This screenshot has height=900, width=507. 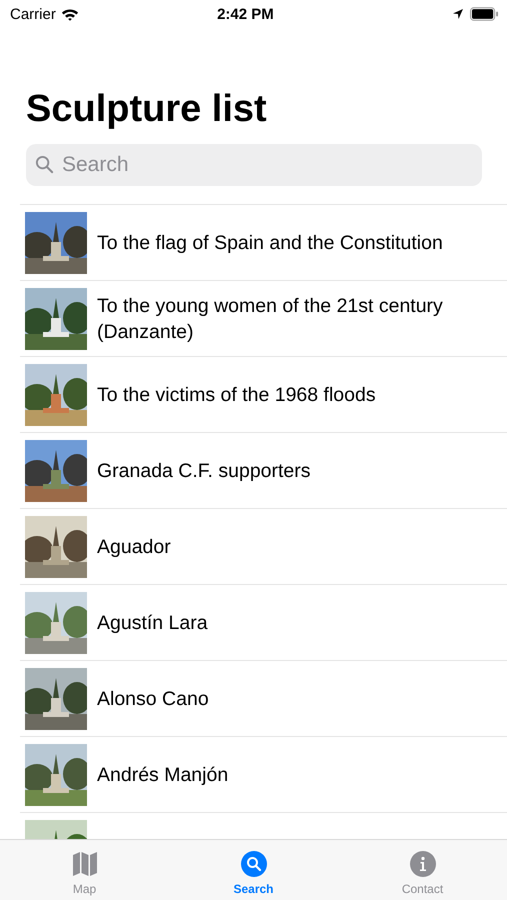 What do you see at coordinates (263, 699) in the screenshot?
I see `list-row: Alonso Cano` at bounding box center [263, 699].